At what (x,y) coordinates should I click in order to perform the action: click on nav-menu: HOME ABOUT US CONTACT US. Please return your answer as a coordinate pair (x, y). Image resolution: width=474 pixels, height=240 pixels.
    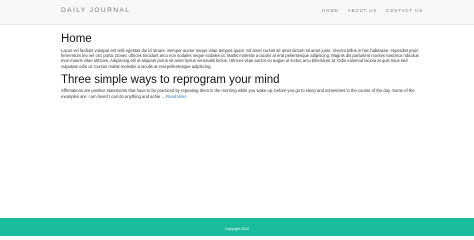
    Looking at the image, I should click on (372, 10).